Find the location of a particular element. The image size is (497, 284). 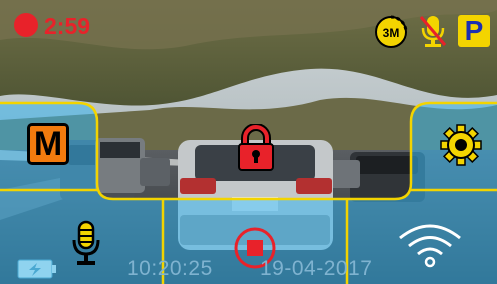

loop-timer-icon: 3M is located at coordinates (391, 32).